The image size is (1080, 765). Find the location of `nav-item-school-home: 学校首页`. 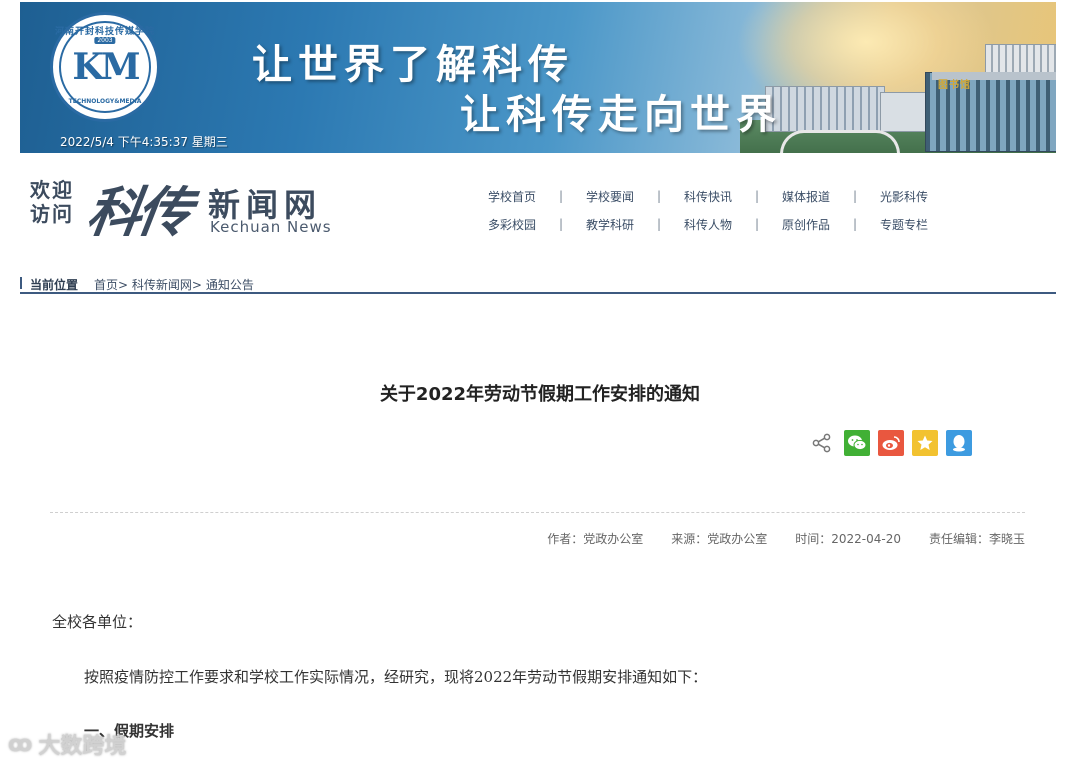

nav-item-school-home: 学校首页 is located at coordinates (512, 196).